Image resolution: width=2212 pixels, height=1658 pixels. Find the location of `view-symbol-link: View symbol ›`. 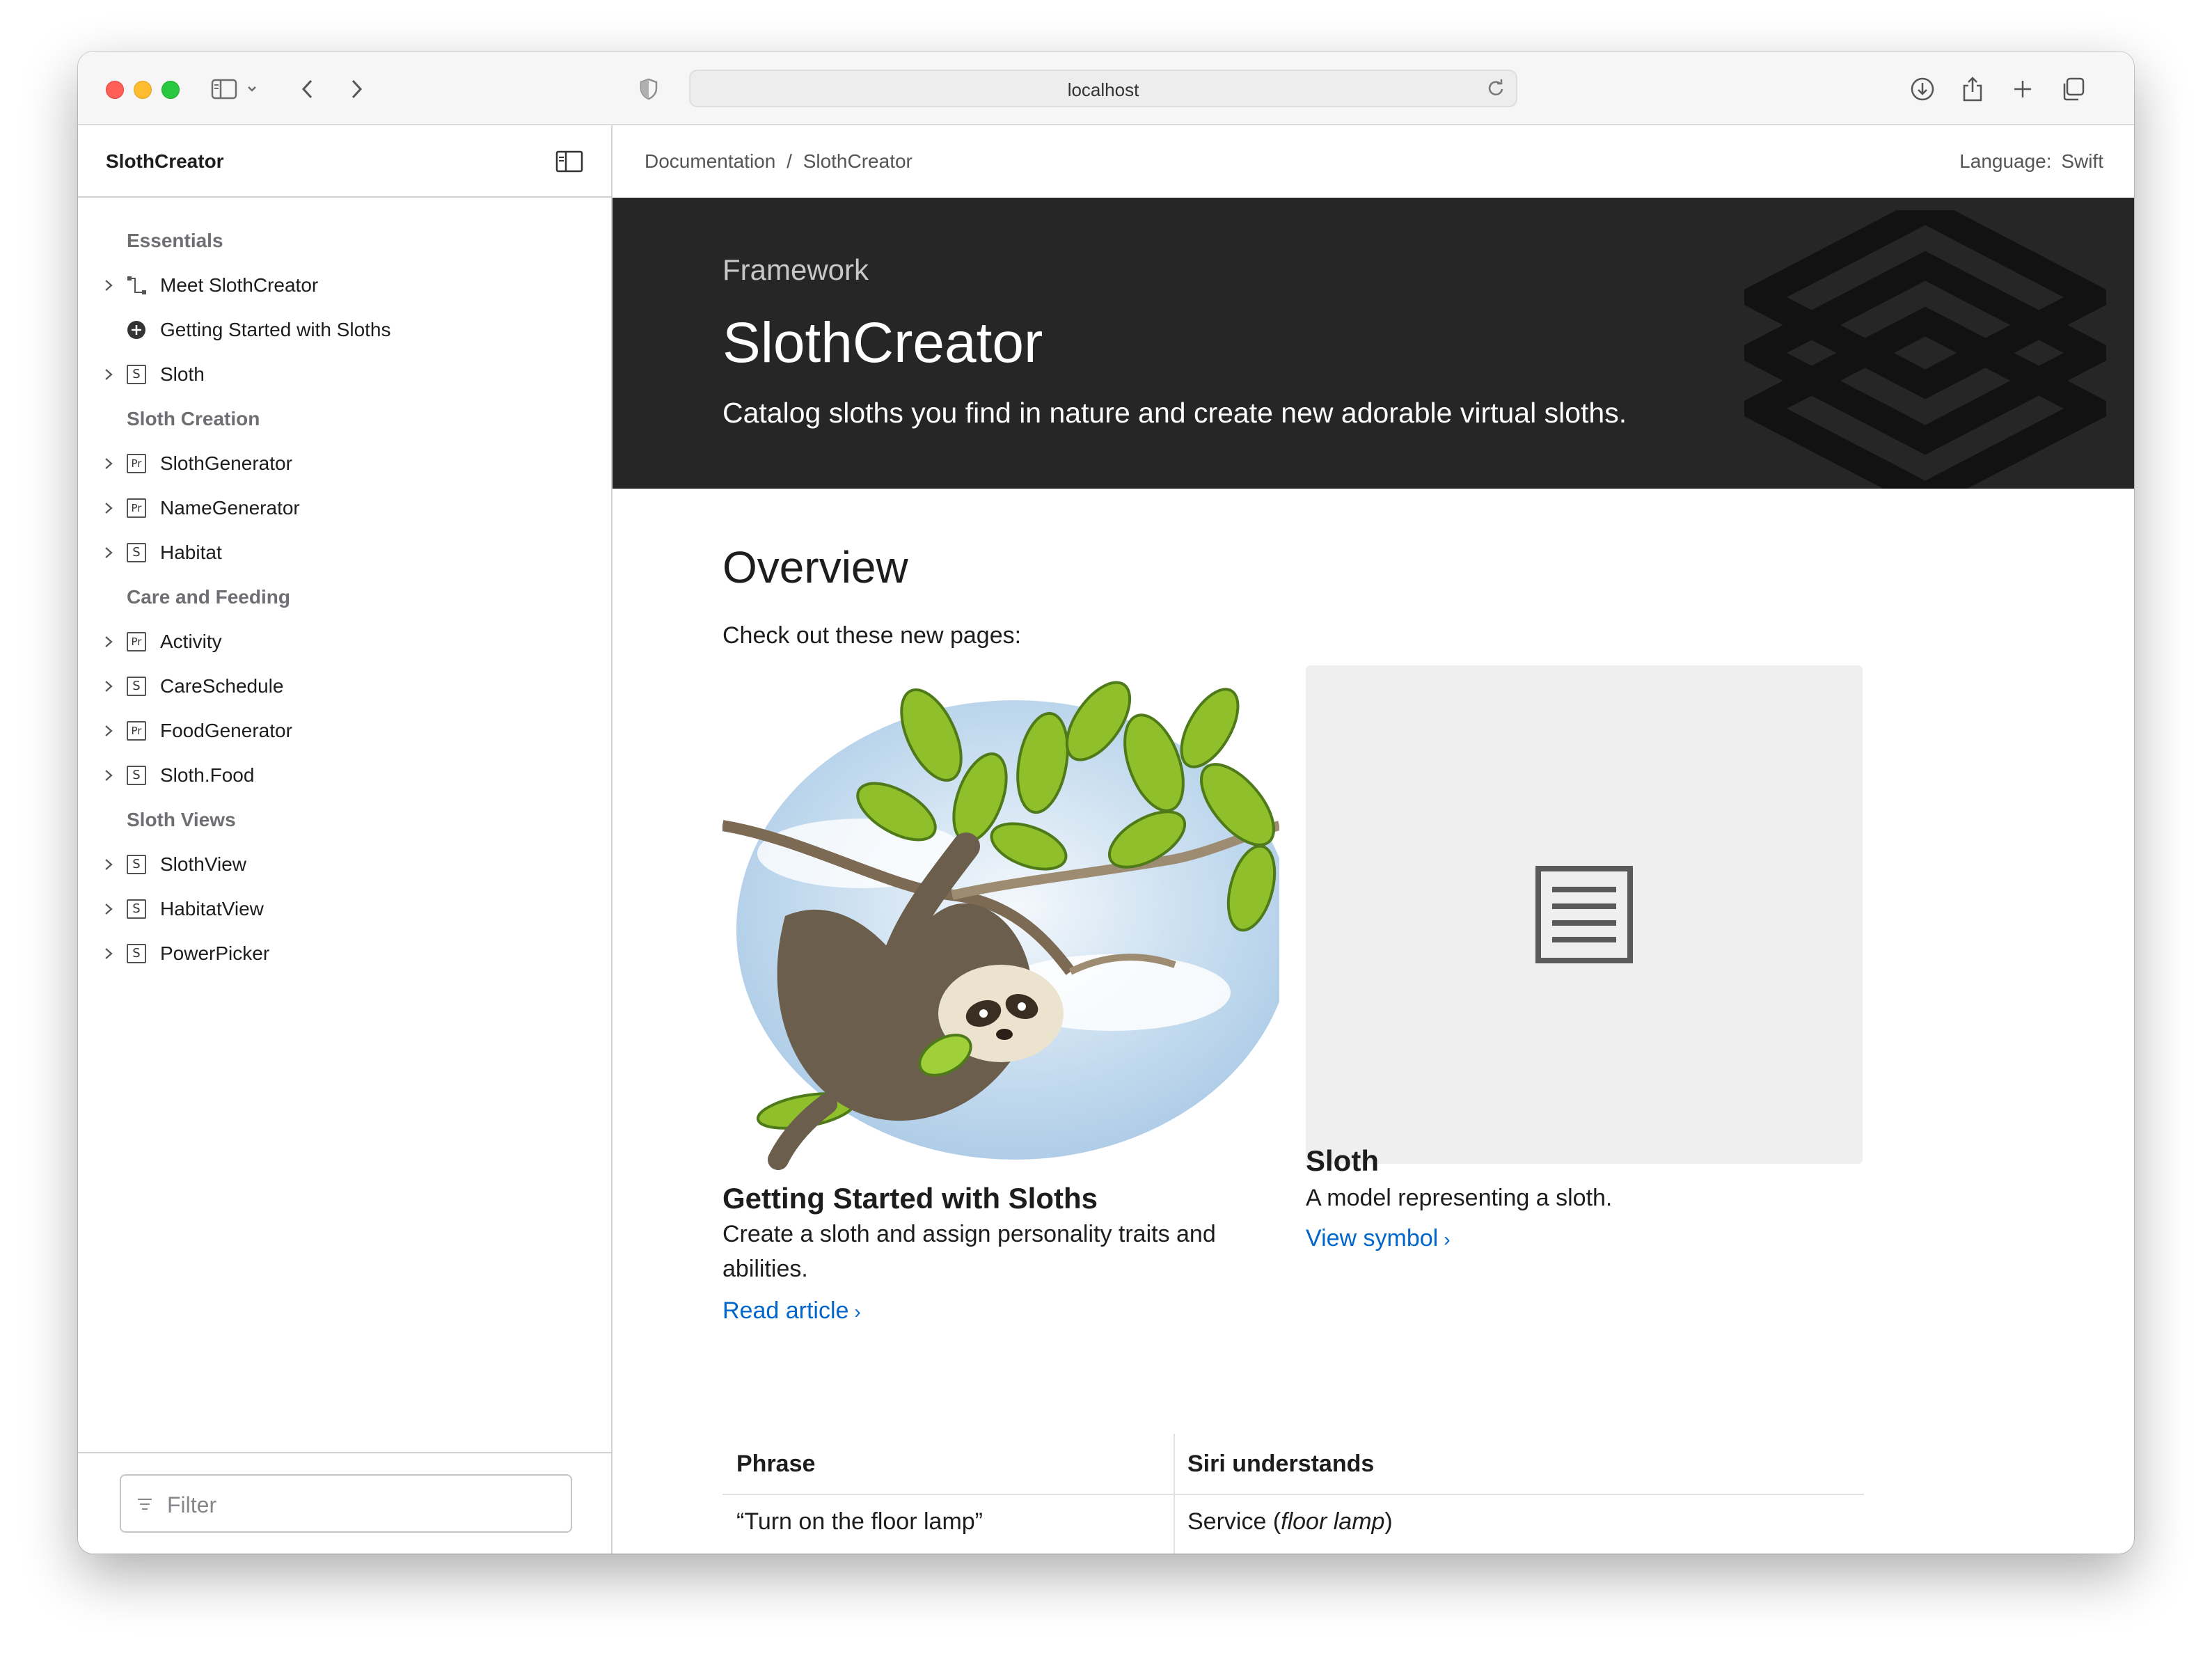

view-symbol-link: View symbol › is located at coordinates (1378, 1238).